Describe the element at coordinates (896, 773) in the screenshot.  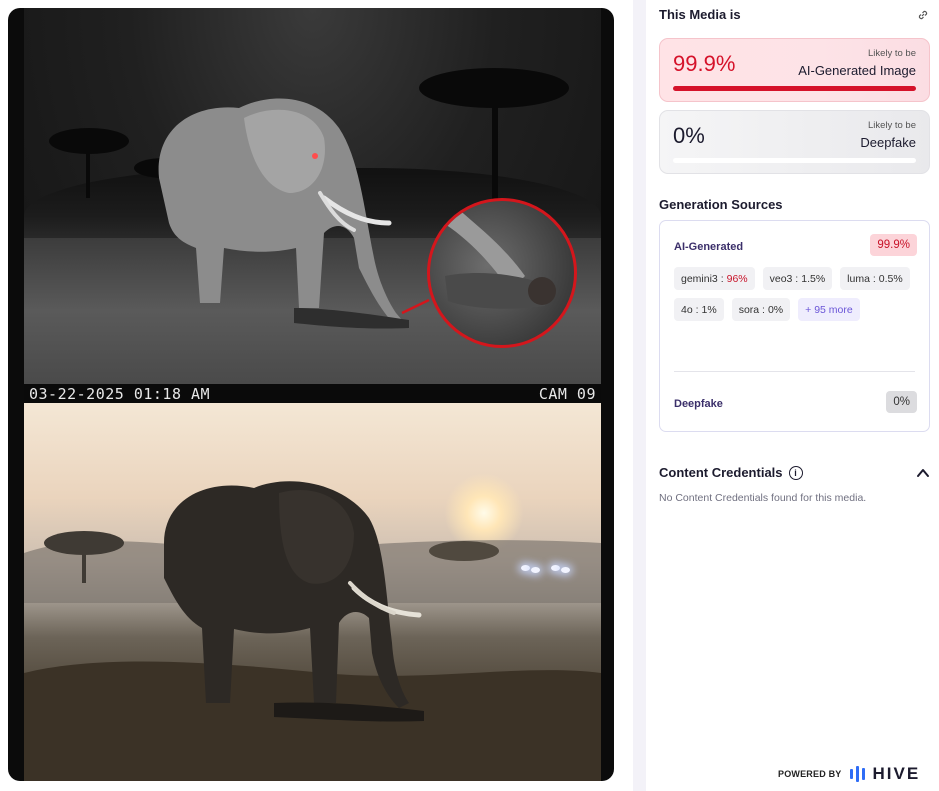
I see `hive-brand: HIVE` at that location.